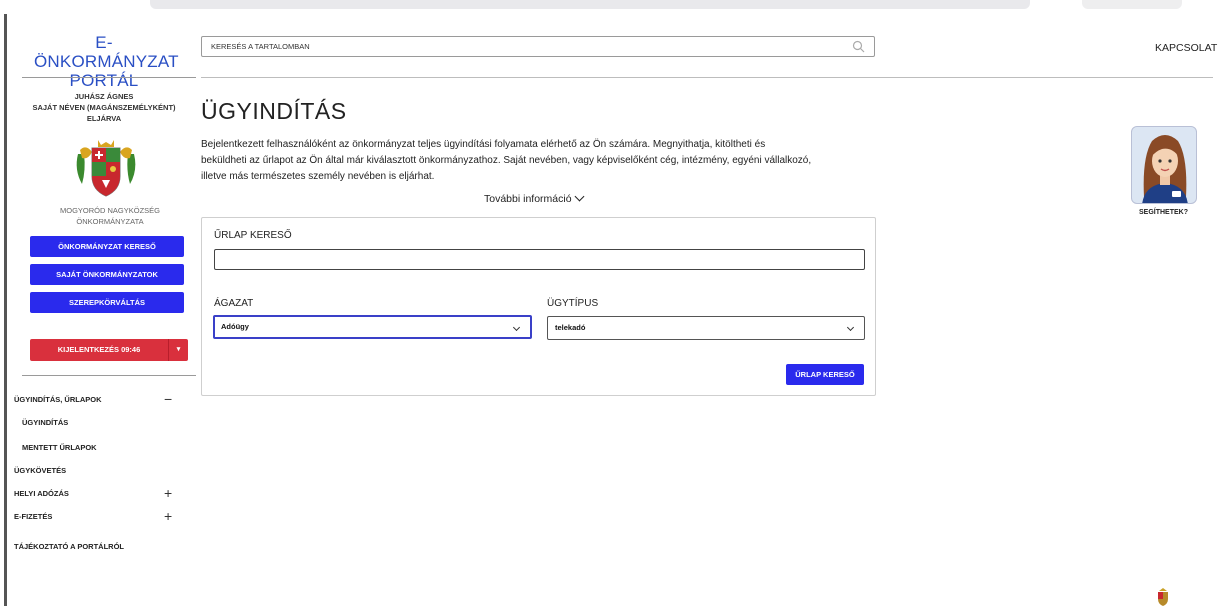 The width and height of the screenshot is (1221, 606). I want to click on sector-select-value: Adóügy, so click(235, 326).